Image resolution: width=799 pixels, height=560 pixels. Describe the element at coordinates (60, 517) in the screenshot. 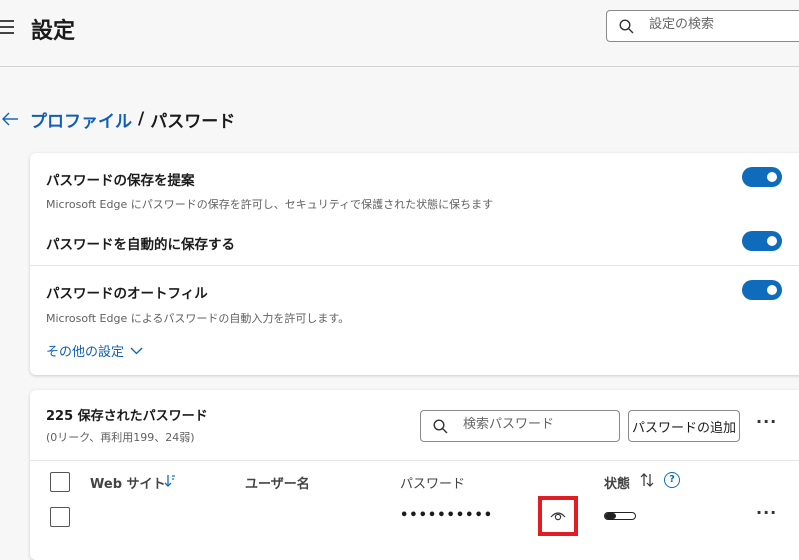

I see `row-checkbox` at that location.